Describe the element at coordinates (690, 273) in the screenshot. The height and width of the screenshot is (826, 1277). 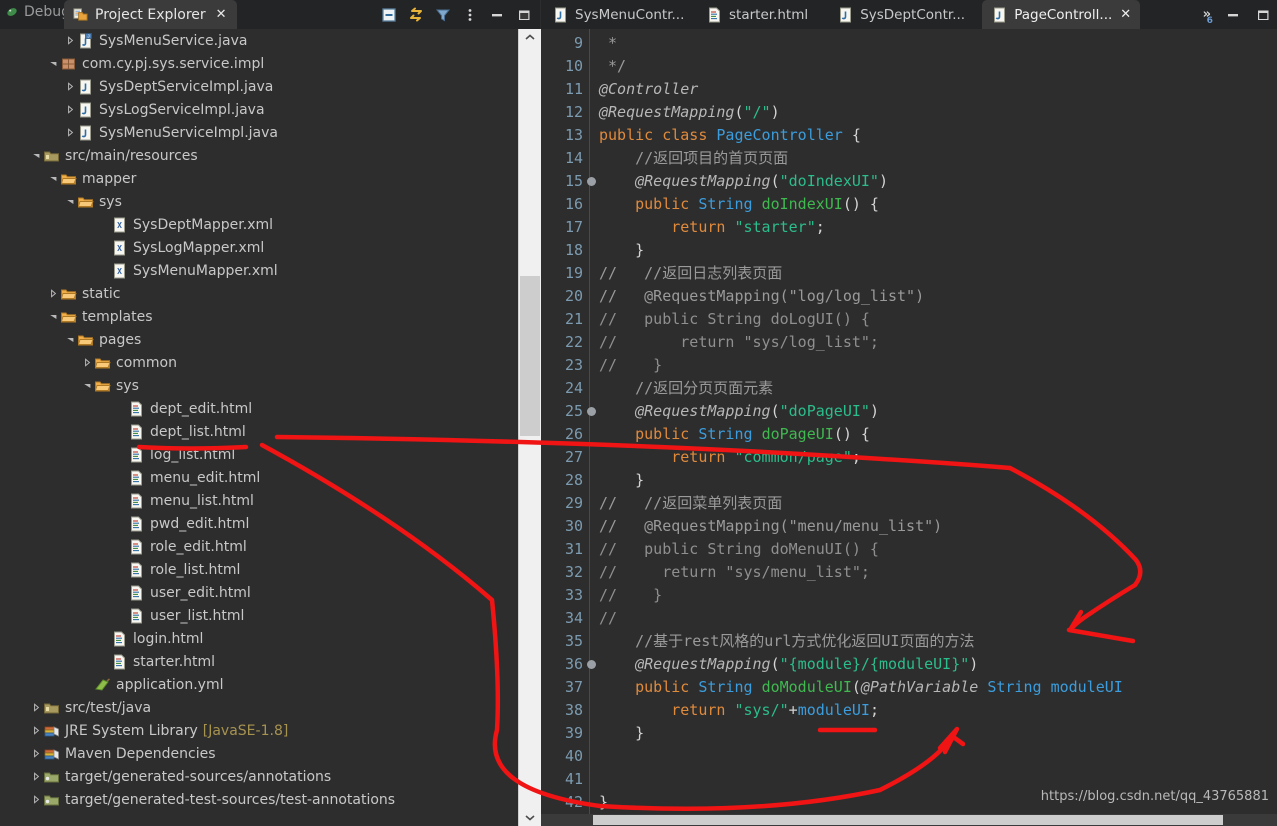
I see `code-line: // //返回日志列表页面` at that location.